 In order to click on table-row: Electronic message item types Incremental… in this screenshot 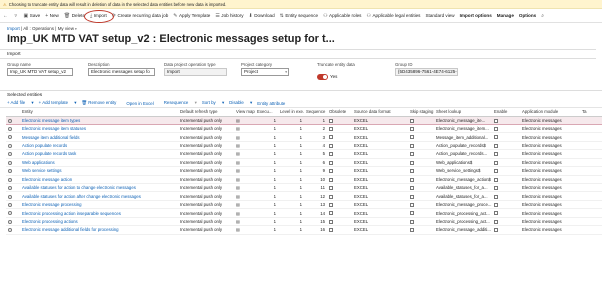, I will do `click(304, 120)`.